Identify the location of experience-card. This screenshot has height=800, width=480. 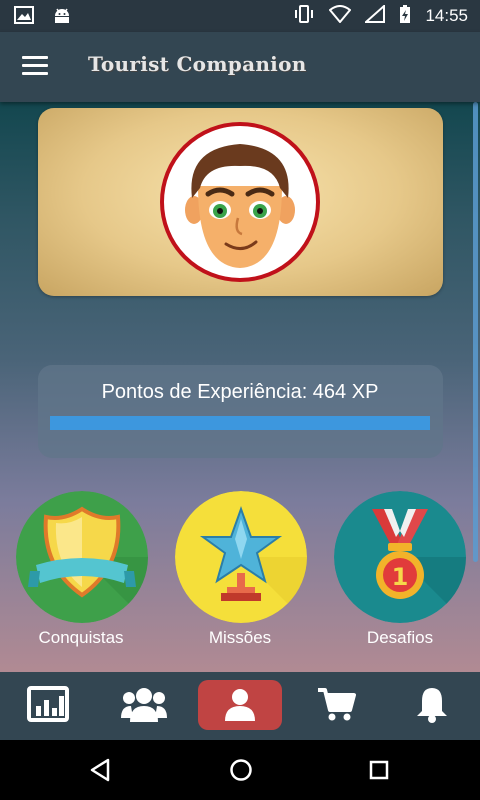
(240, 411).